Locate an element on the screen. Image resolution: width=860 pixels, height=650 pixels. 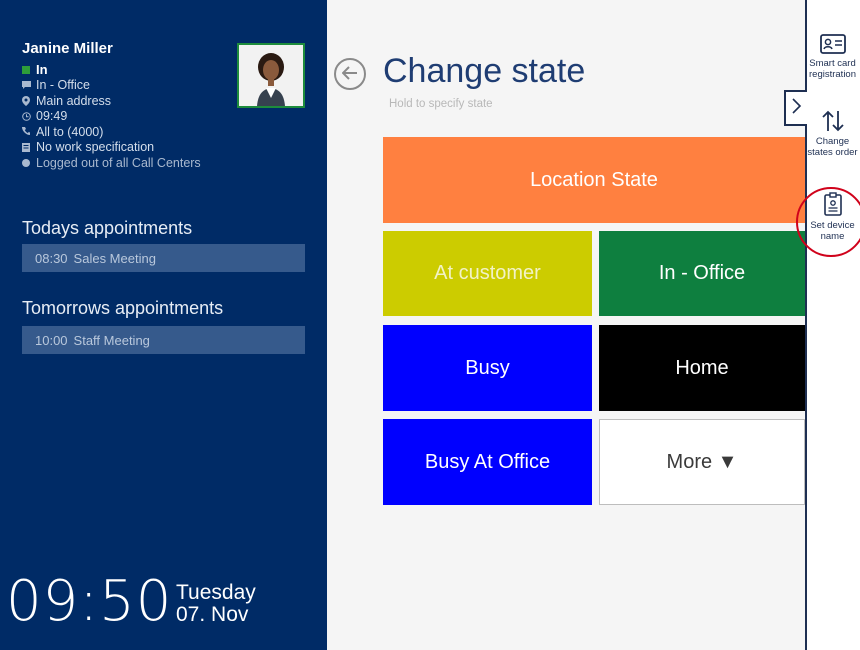
user-name: Janine Miller is located at coordinates (67, 48).